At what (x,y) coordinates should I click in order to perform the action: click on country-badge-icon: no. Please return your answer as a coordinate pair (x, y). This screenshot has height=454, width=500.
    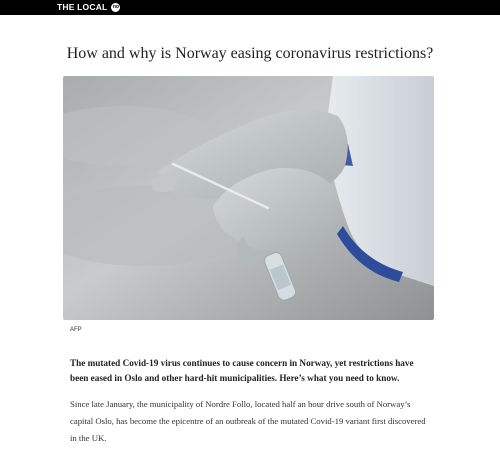
    Looking at the image, I should click on (116, 7).